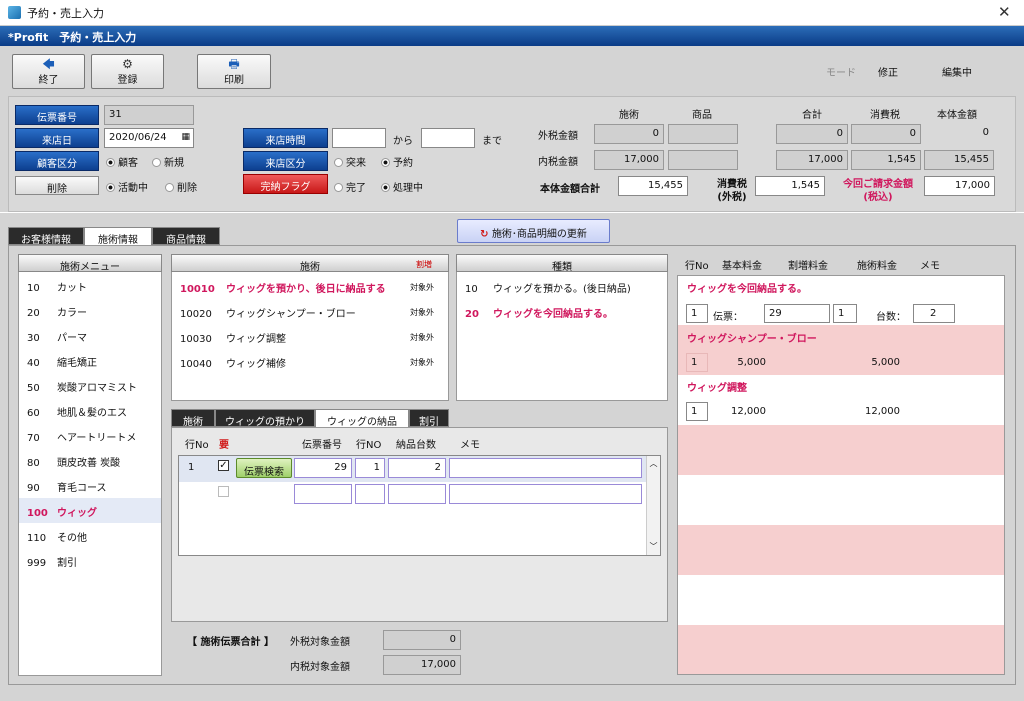  Describe the element at coordinates (697, 313) in the screenshot. I see `detail-g1-row: 1` at that location.